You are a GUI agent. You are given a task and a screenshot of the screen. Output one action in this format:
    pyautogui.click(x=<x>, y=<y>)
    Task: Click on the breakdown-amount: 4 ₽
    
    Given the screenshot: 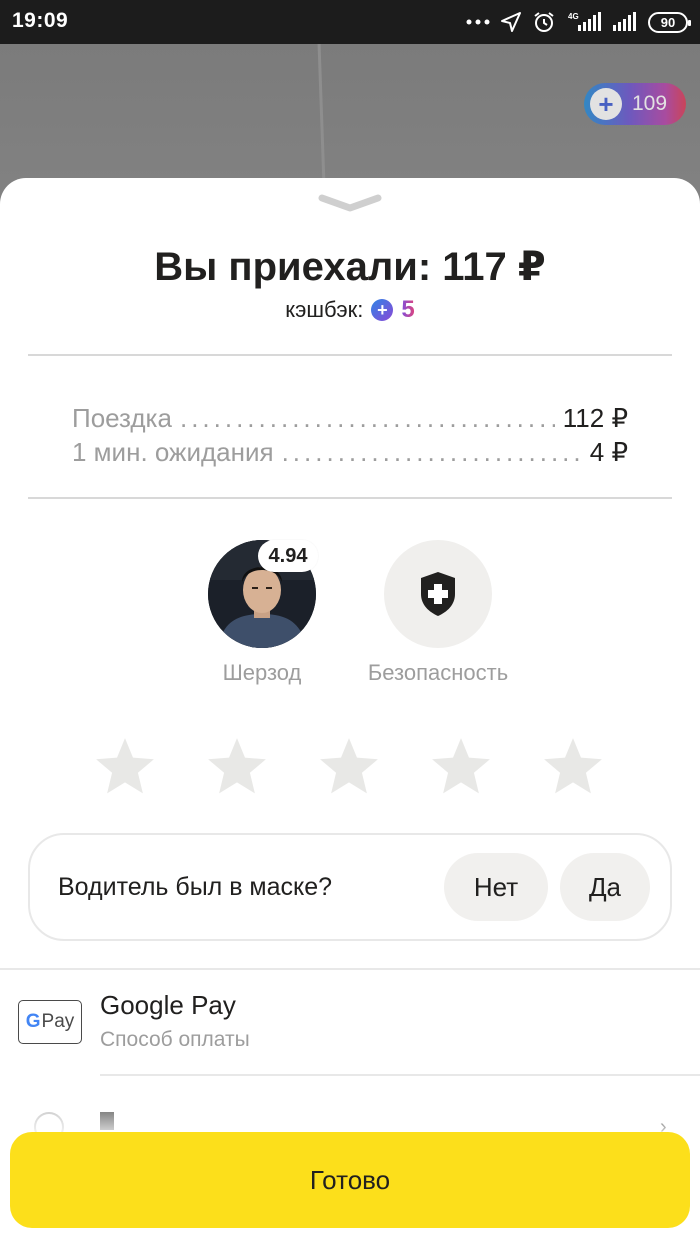 What is the action you would take?
    pyautogui.click(x=608, y=452)
    